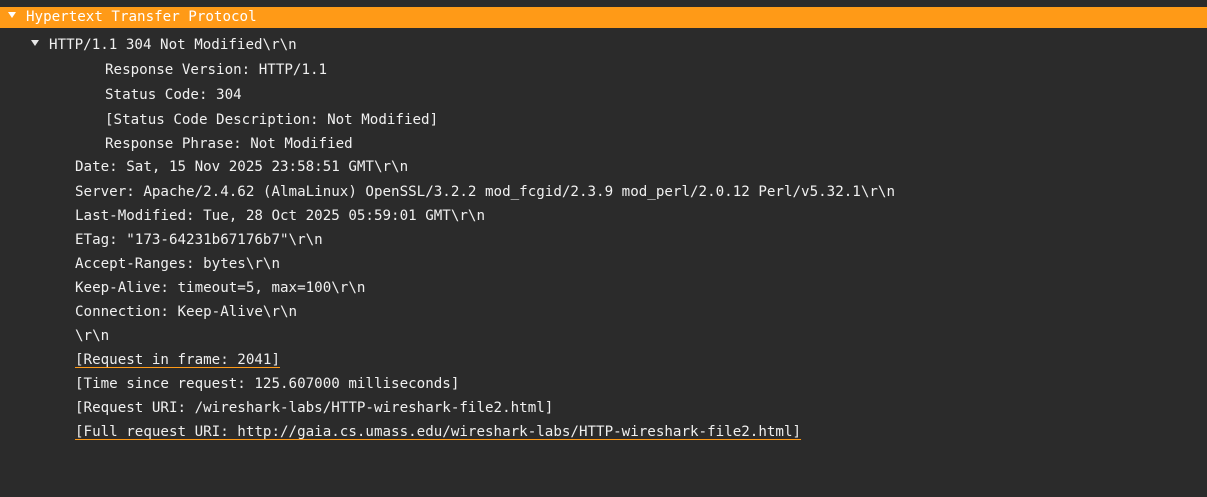 This screenshot has width=1207, height=497. I want to click on tree-row-date: Date: Sat, 15 Nov 2025 23:58:51 GMT\r\n, so click(603, 167).